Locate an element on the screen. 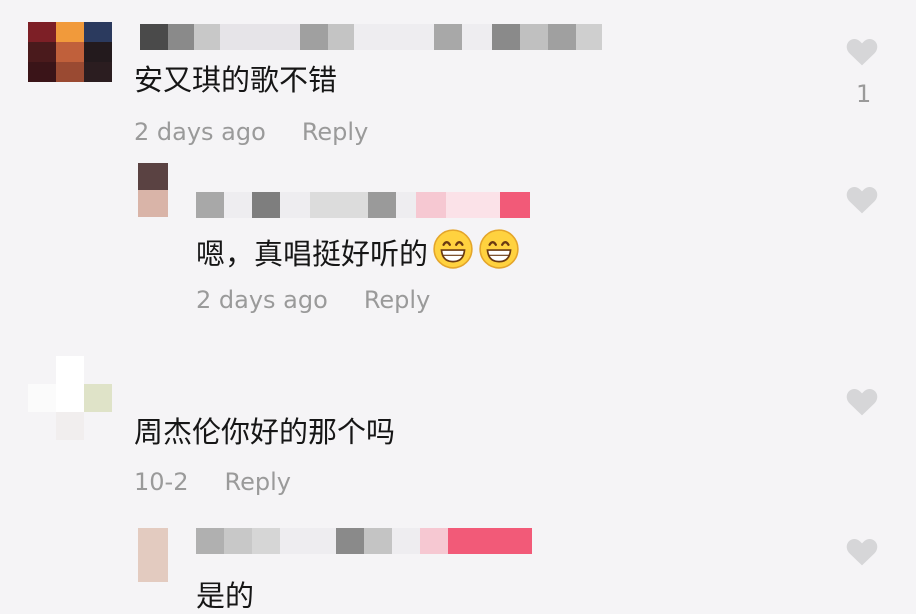 Image resolution: width=916 pixels, height=614 pixels. comment-meta: 2 days ago Reply is located at coordinates (251, 132).